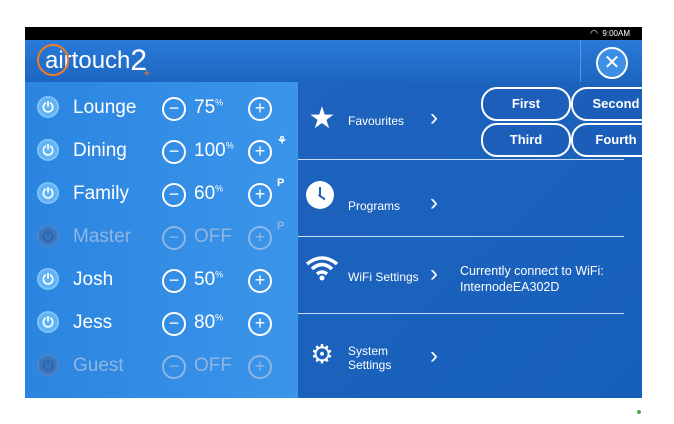 Image resolution: width=674 pixels, height=424 pixels. I want to click on zone-row-lounge: ⏻ Lounge −75% +, so click(161, 108).